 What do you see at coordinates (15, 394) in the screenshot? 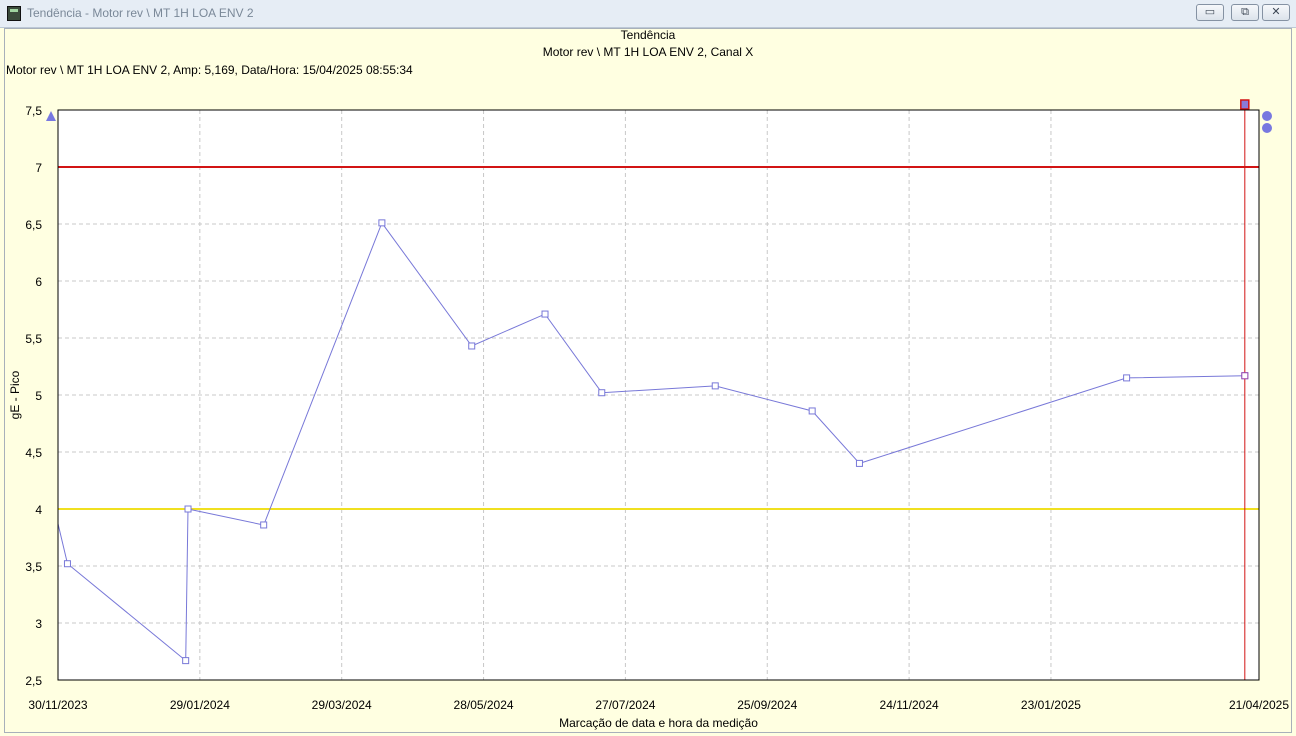
I see `y-axis-label: gE - Pico` at bounding box center [15, 394].